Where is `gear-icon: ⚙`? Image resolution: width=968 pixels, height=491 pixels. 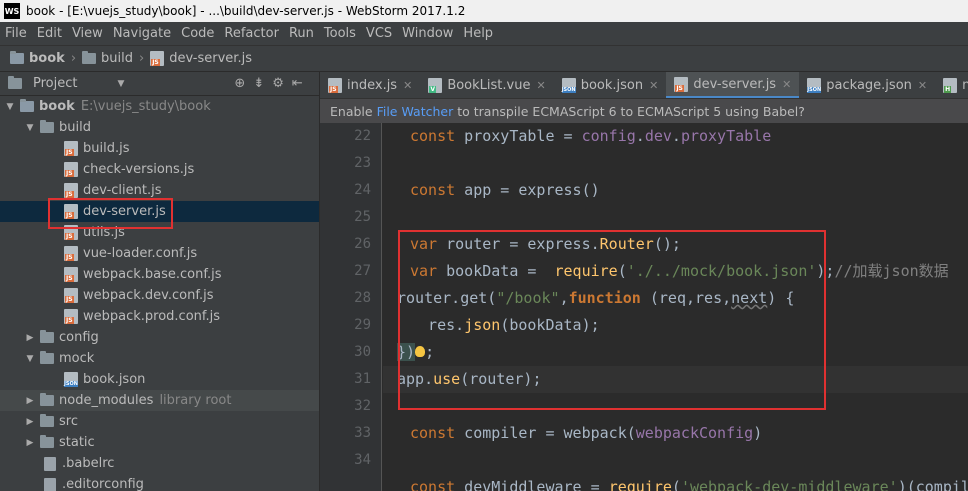 gear-icon: ⚙ is located at coordinates (278, 83).